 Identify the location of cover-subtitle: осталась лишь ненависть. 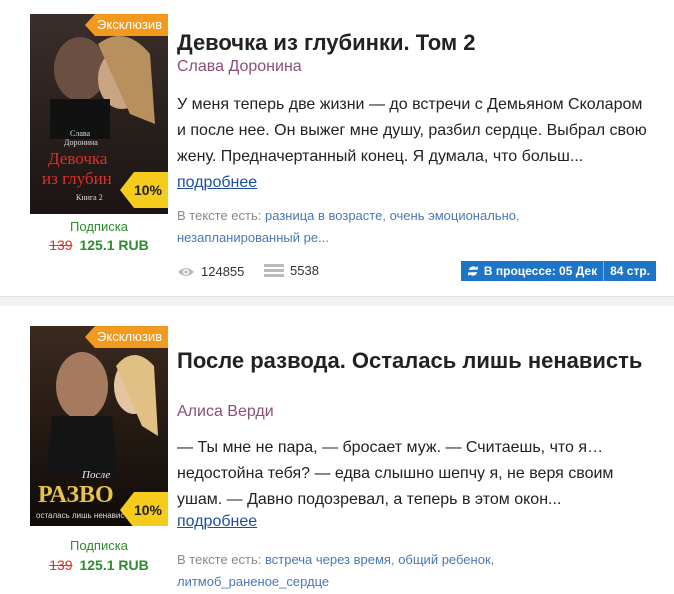
(84, 515).